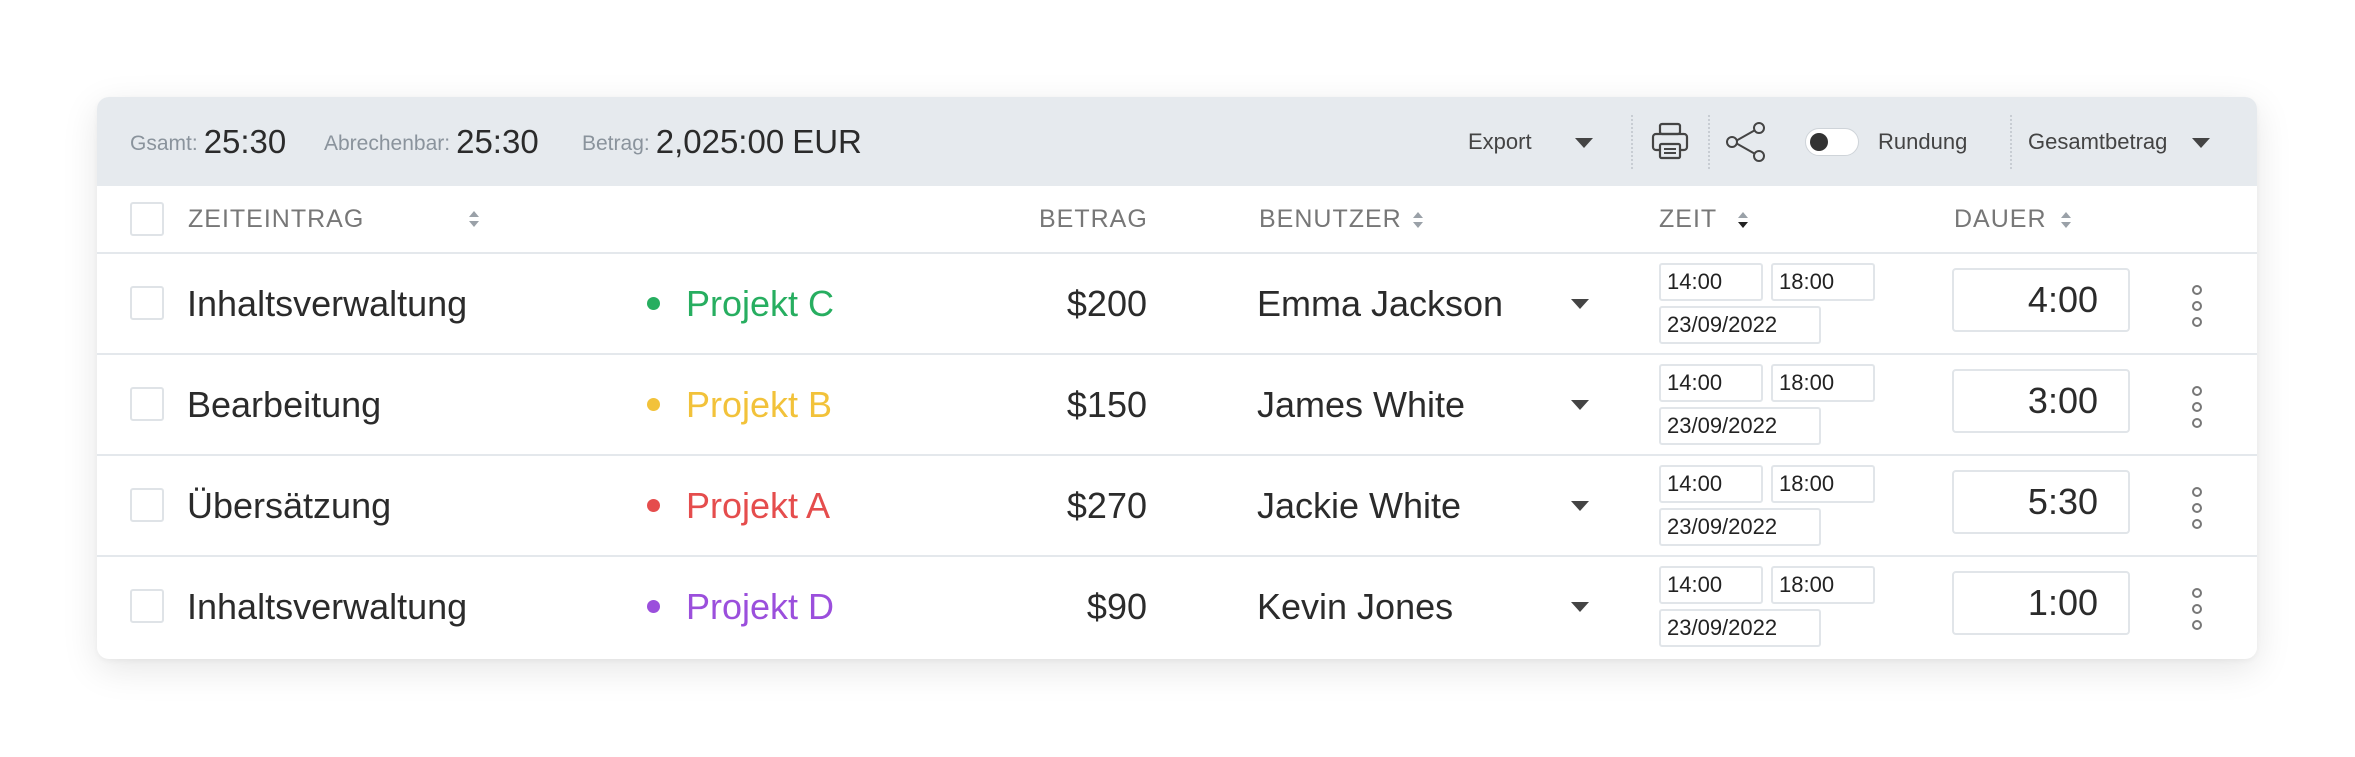 The height and width of the screenshot is (757, 2355). What do you see at coordinates (1819, 142) in the screenshot?
I see `toggle-knob` at bounding box center [1819, 142].